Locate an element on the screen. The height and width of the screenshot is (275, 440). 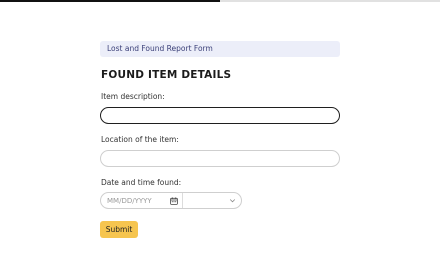
item-description-input is located at coordinates (220, 115).